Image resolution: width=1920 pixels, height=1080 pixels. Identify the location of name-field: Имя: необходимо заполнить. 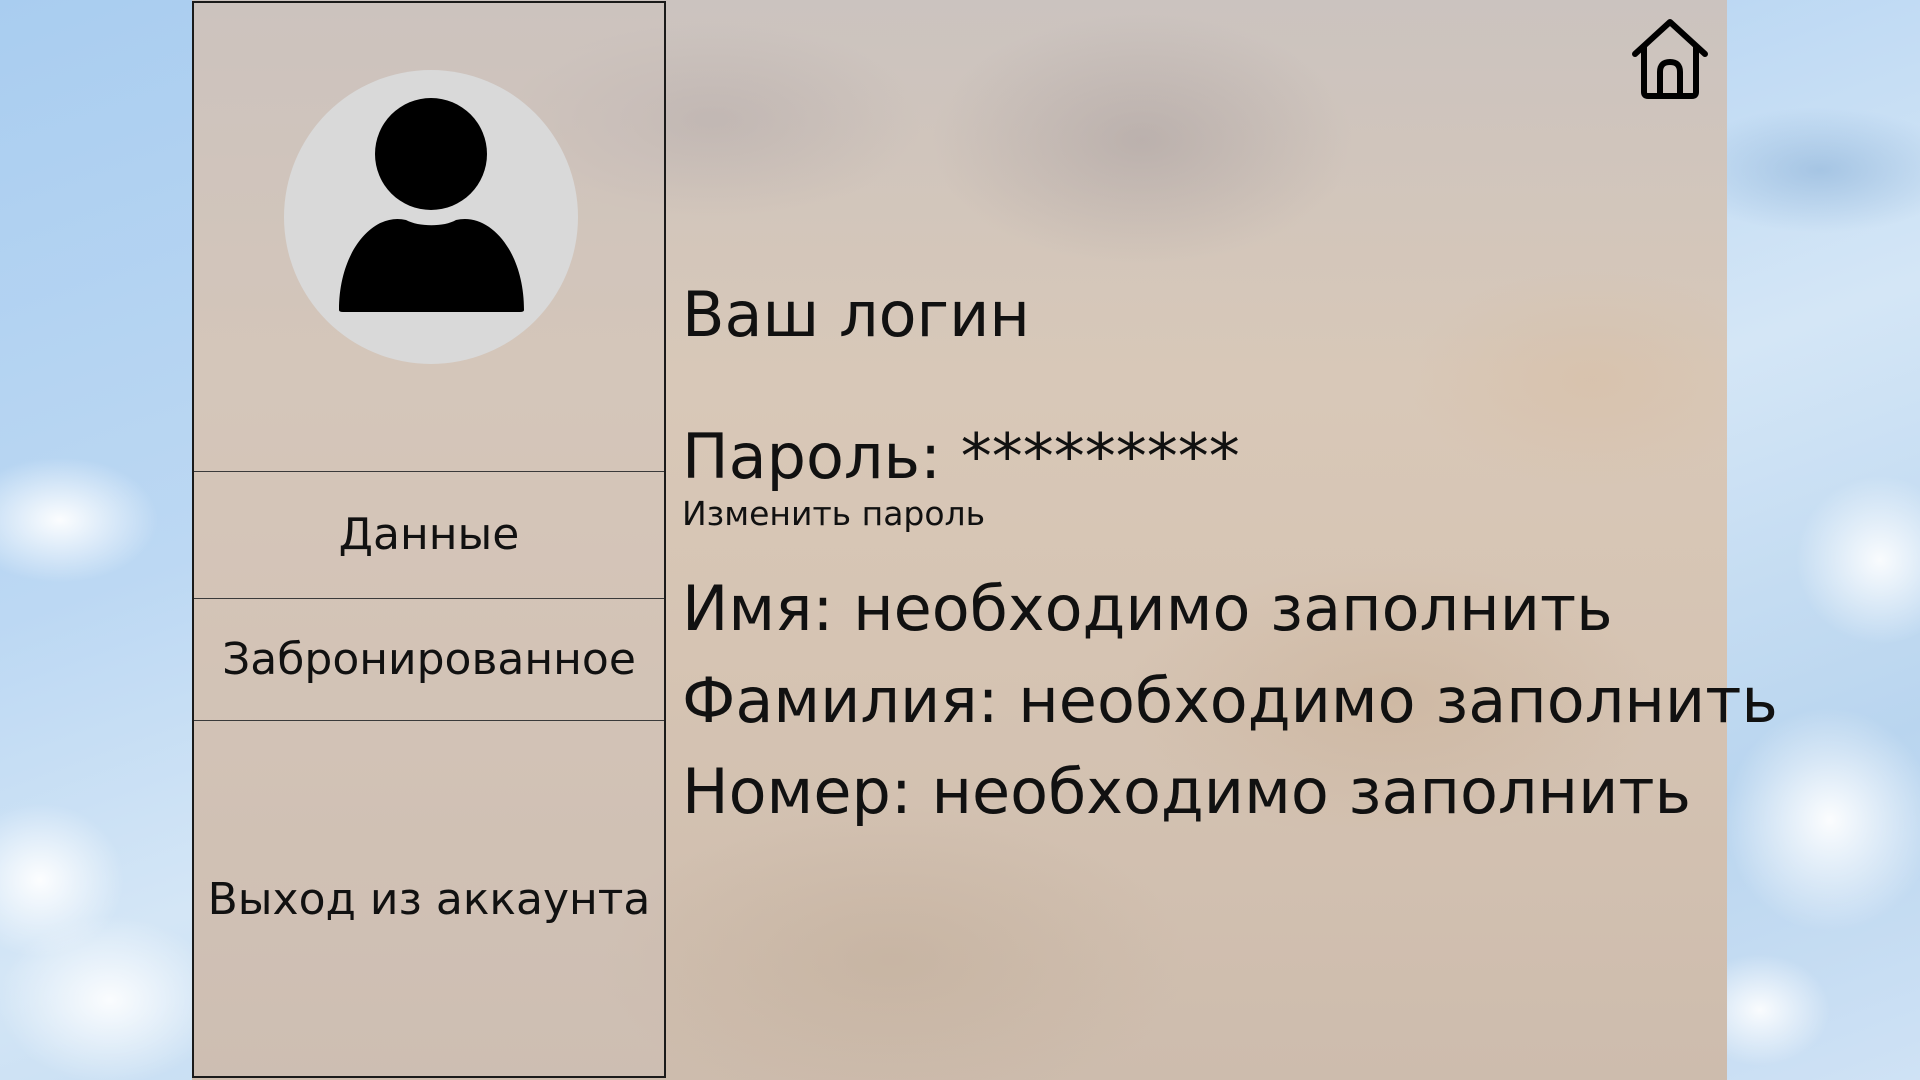
(1147, 608).